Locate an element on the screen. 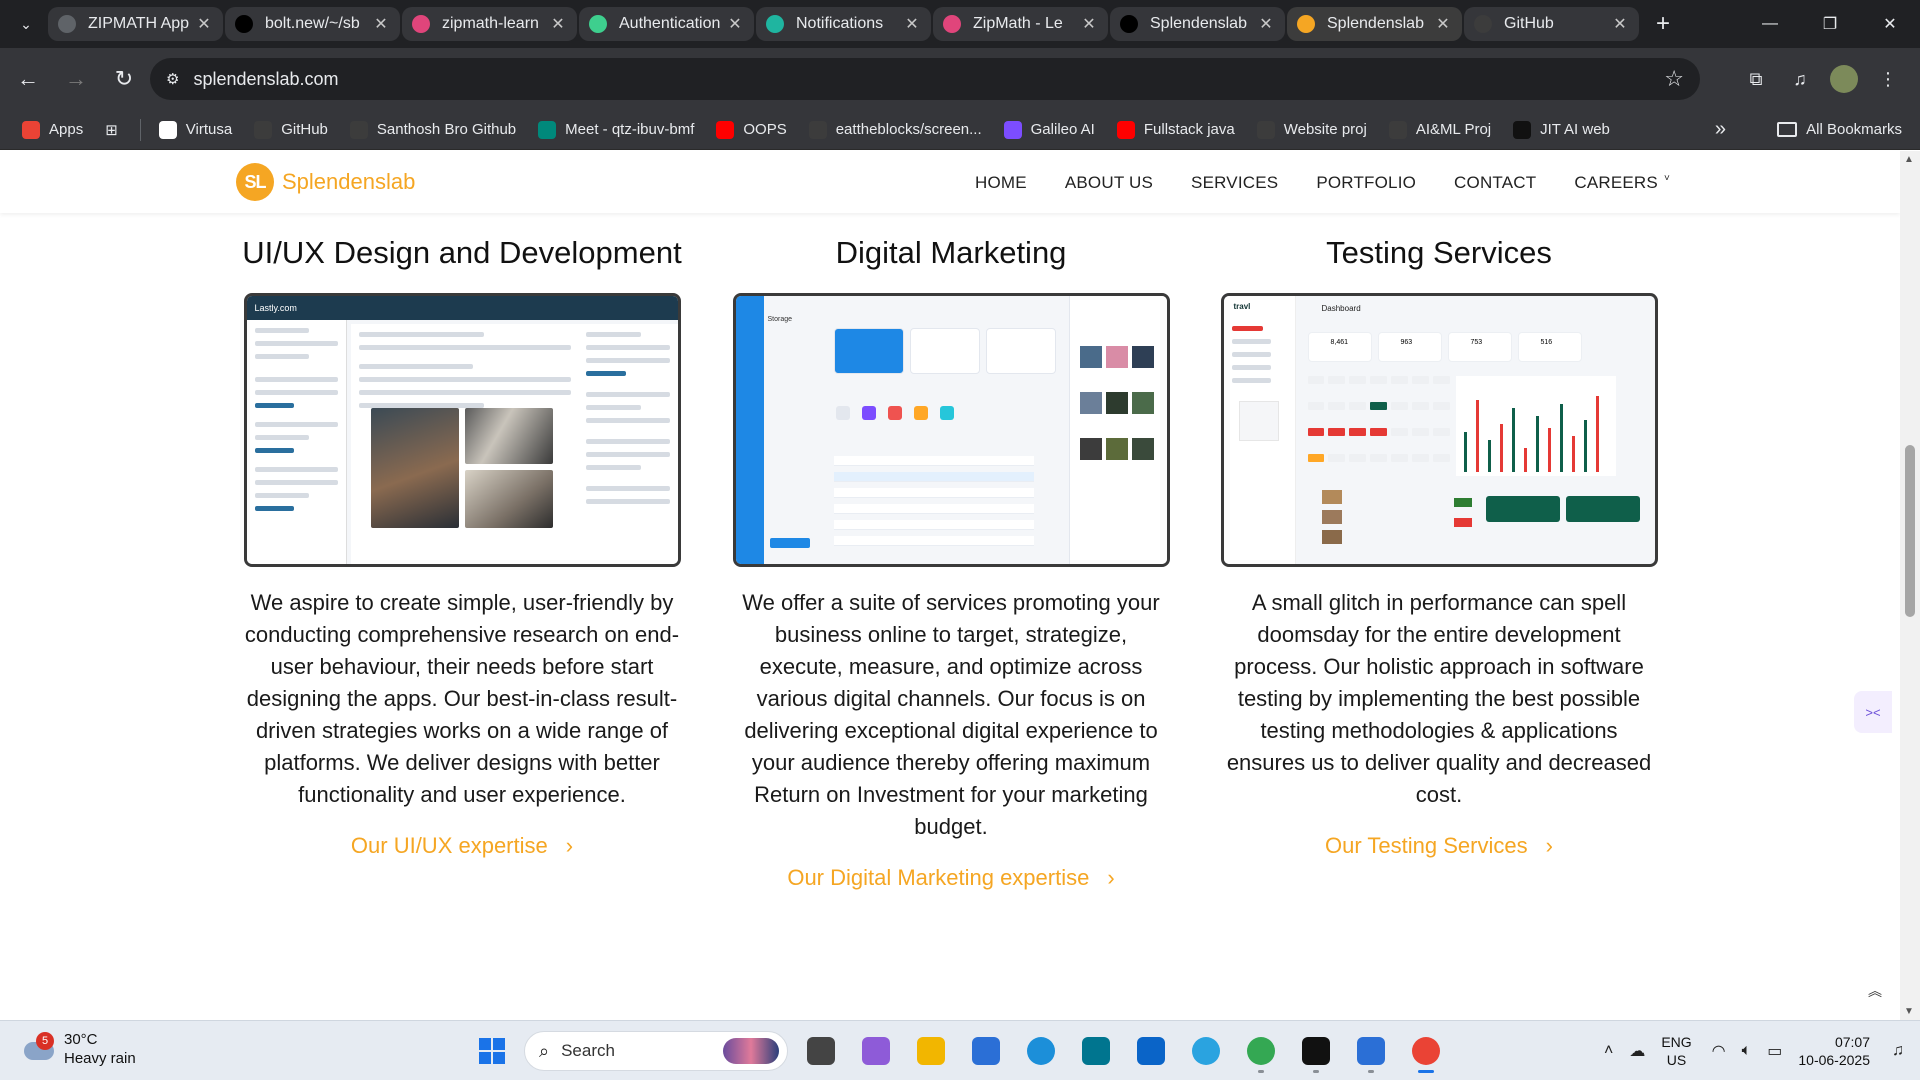 This screenshot has width=1920, height=1080. nav-about-us: ABOUT US is located at coordinates (1109, 183).